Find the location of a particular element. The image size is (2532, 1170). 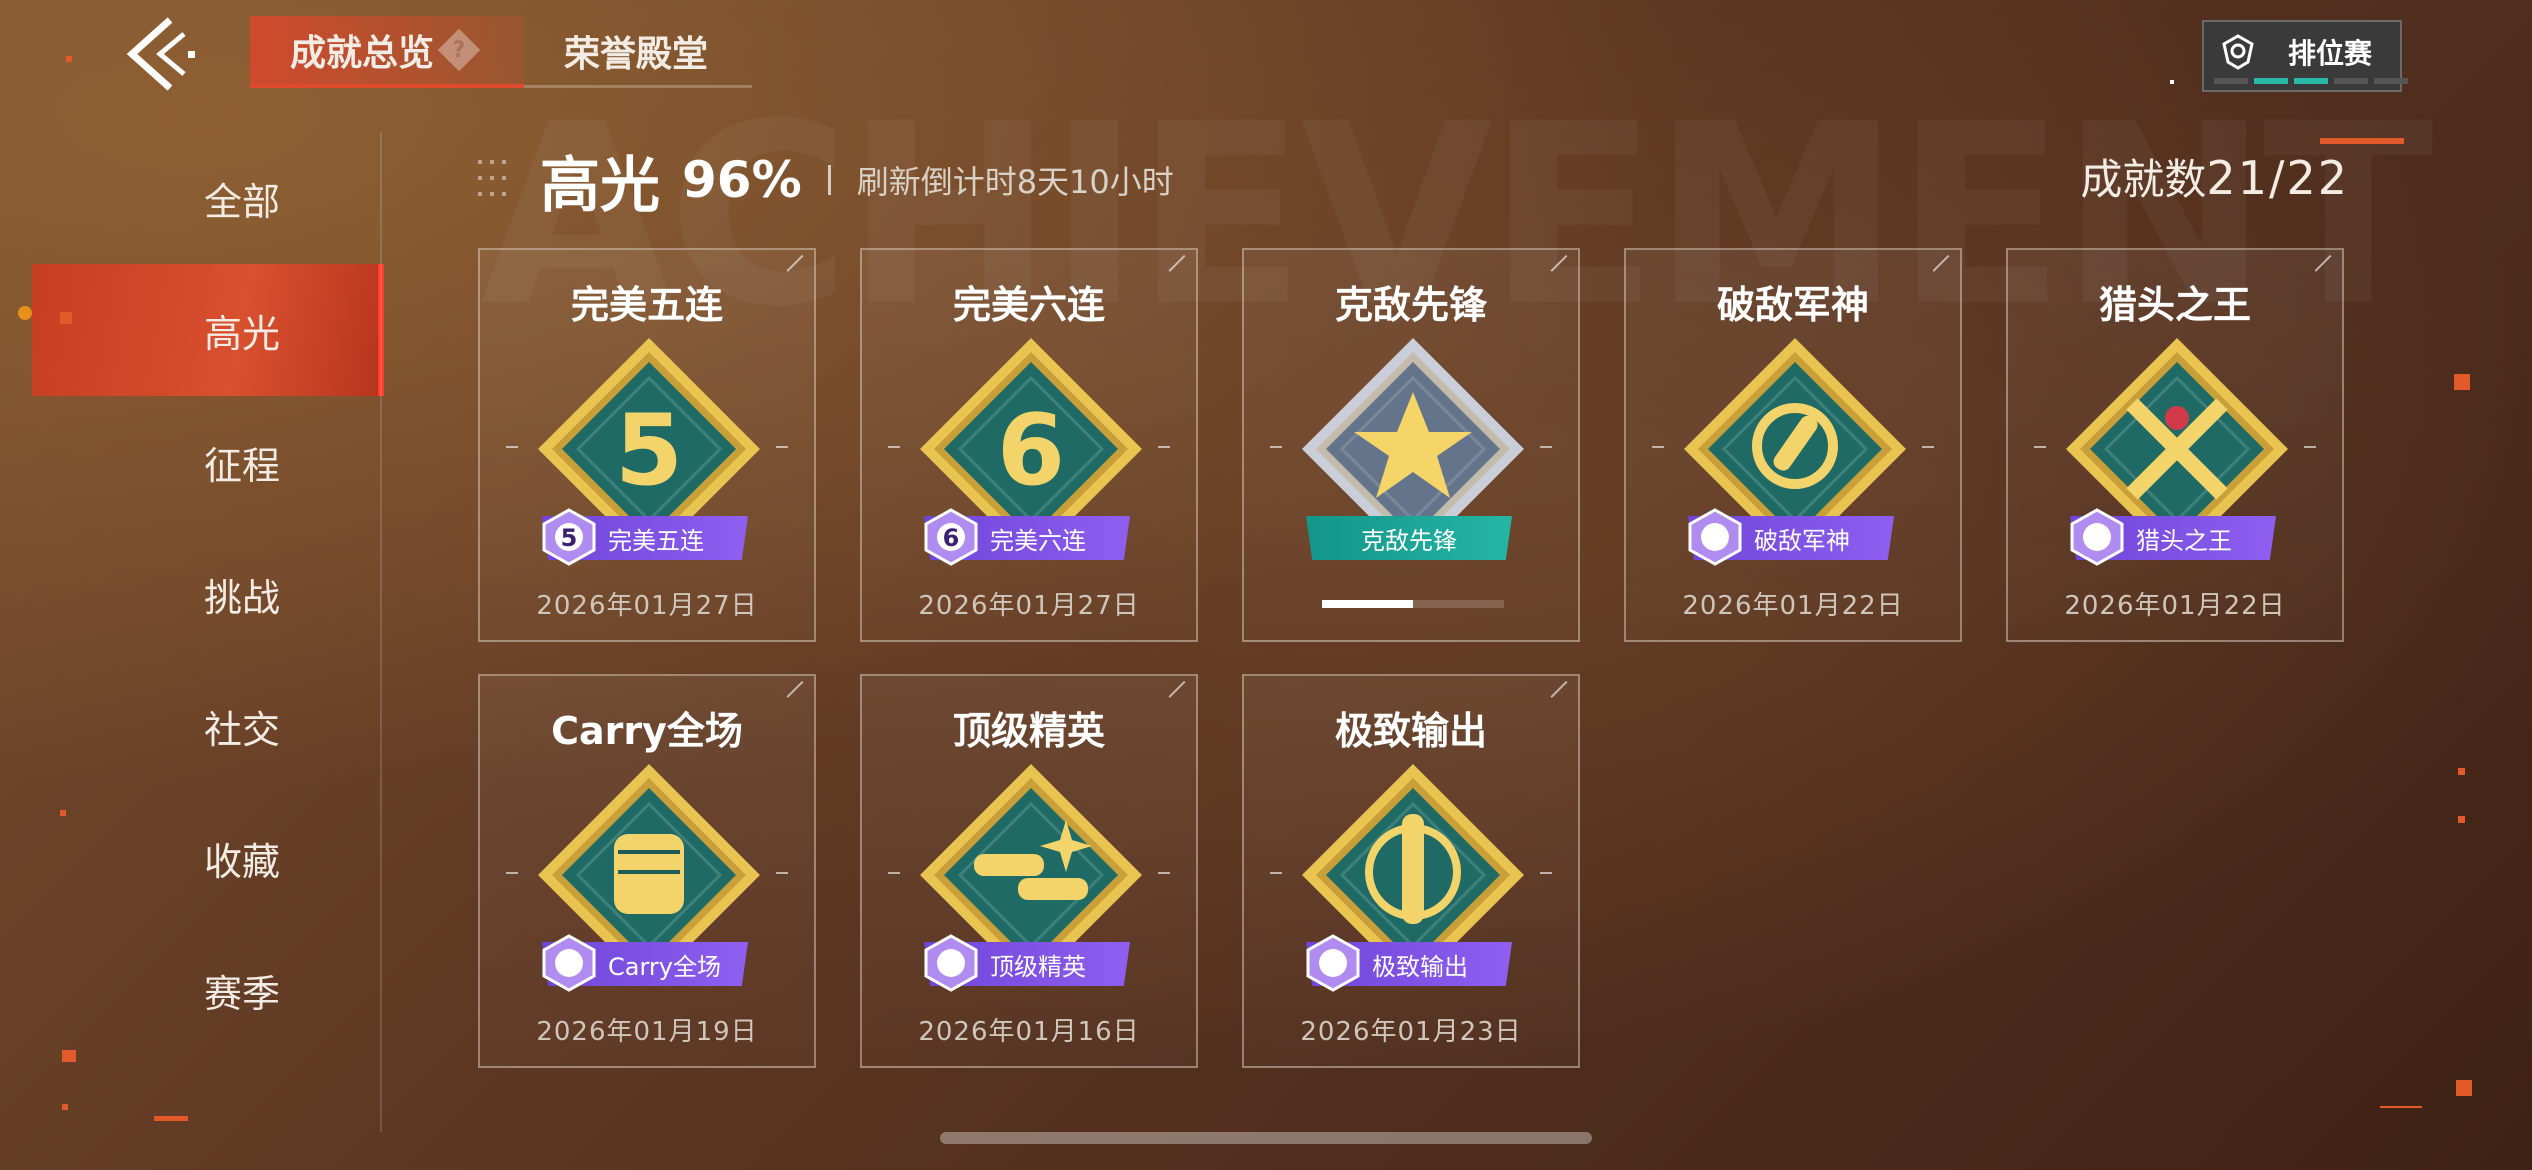

progress-fill is located at coordinates (1367, 604).